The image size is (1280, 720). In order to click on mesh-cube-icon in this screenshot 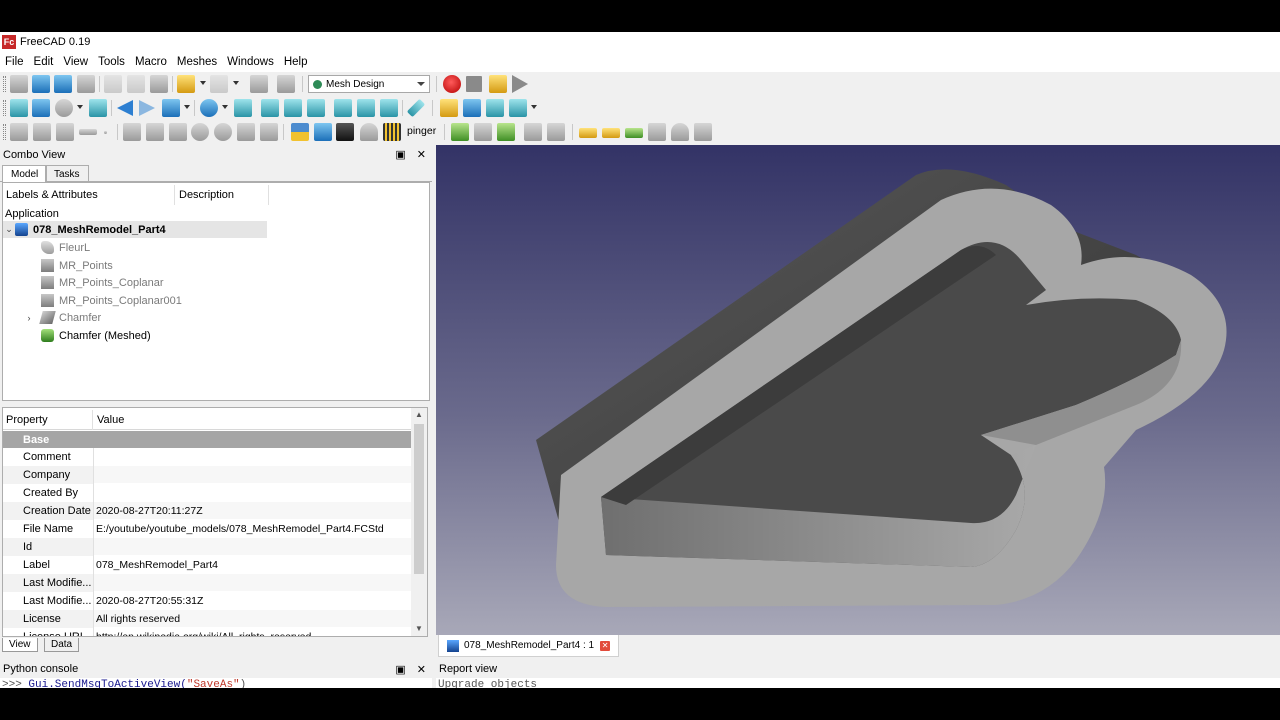, I will do `click(42, 132)`.